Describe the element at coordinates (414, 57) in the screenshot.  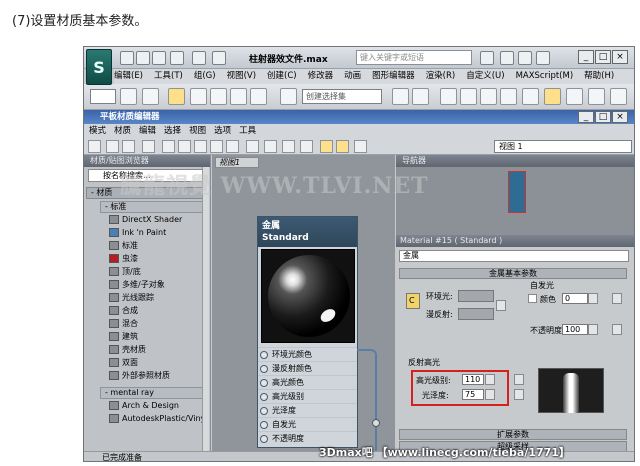
I see `help-search-input: 键入关键字或短语` at that location.